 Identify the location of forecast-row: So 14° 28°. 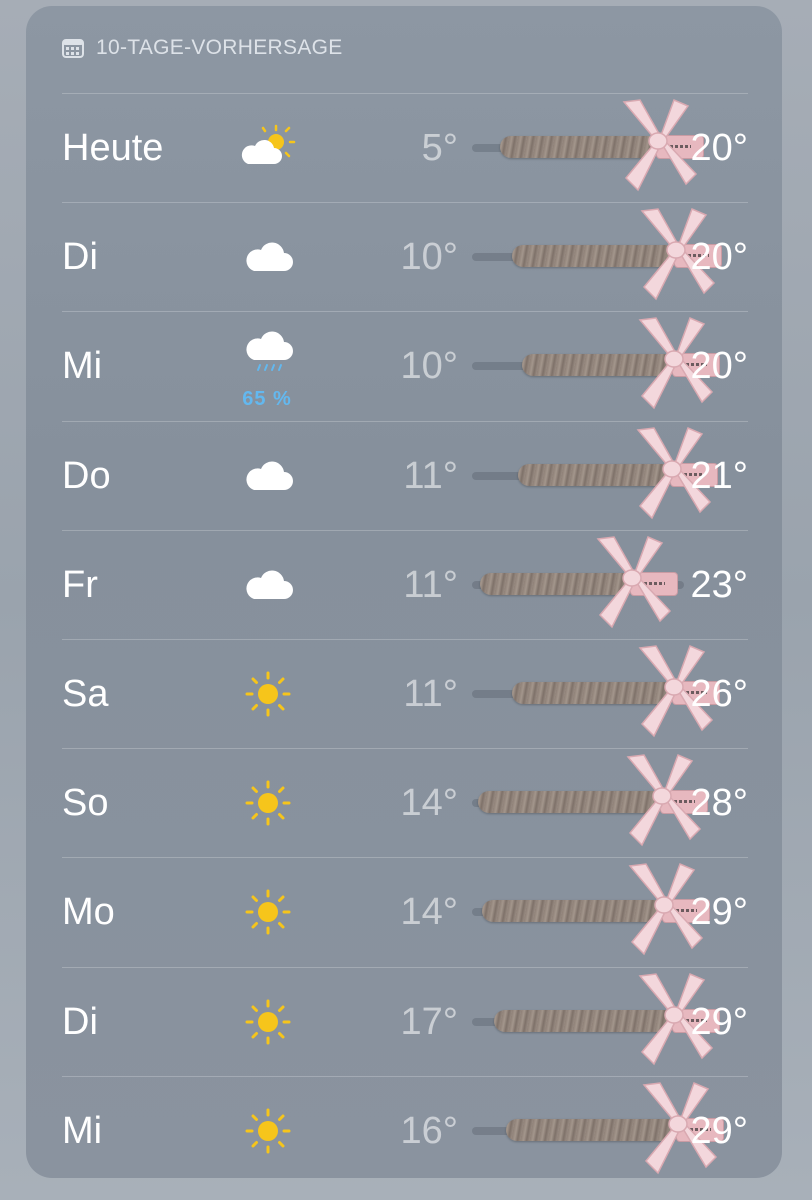
(405, 802).